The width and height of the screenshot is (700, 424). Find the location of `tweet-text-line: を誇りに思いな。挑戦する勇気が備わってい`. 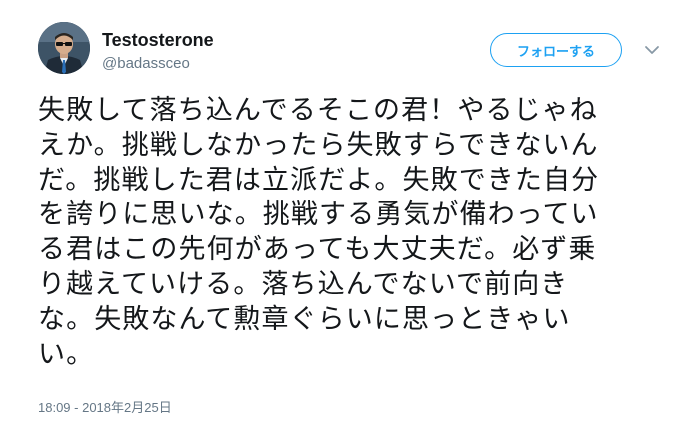

tweet-text-line: を誇りに思いな。挑戦する勇気が備わってい is located at coordinates (318, 215).